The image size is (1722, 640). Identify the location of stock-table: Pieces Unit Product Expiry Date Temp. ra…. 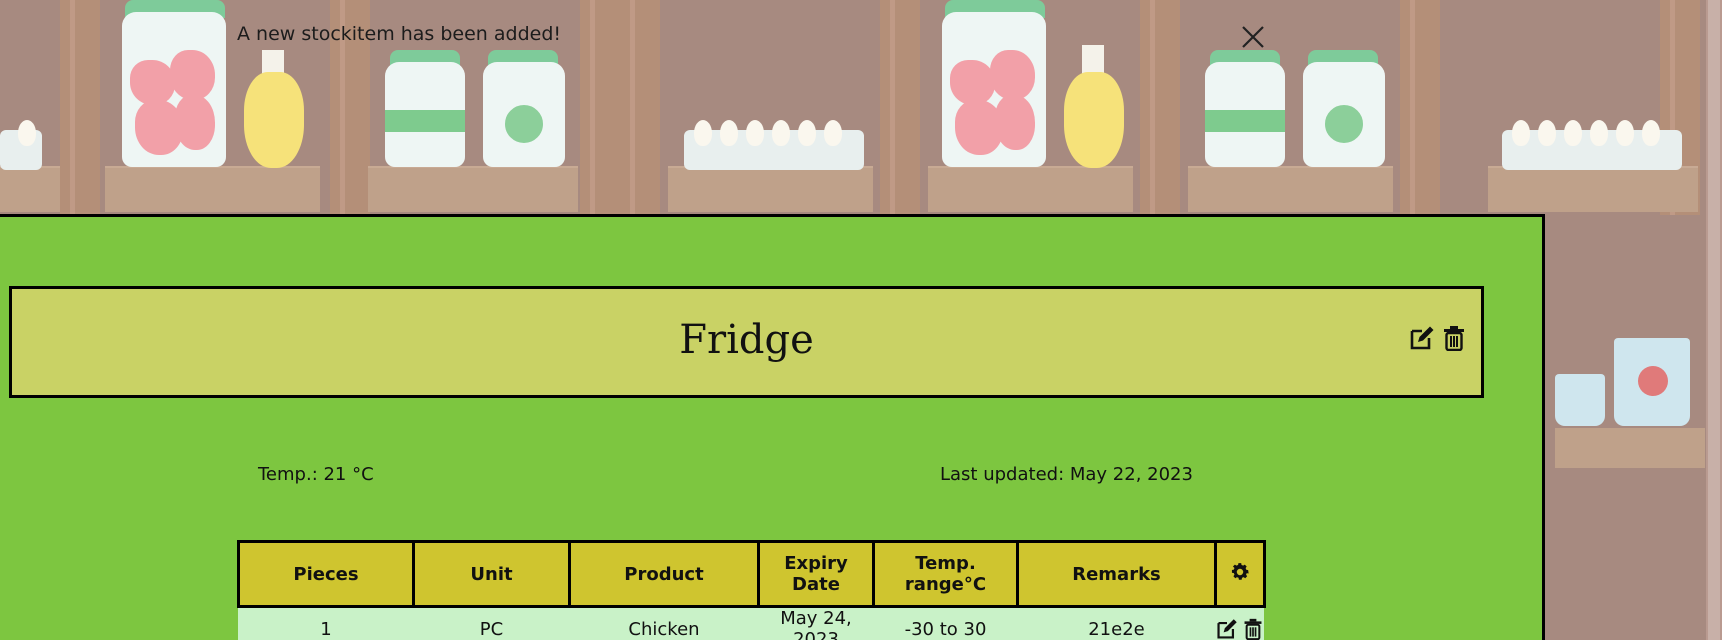
(751, 590).